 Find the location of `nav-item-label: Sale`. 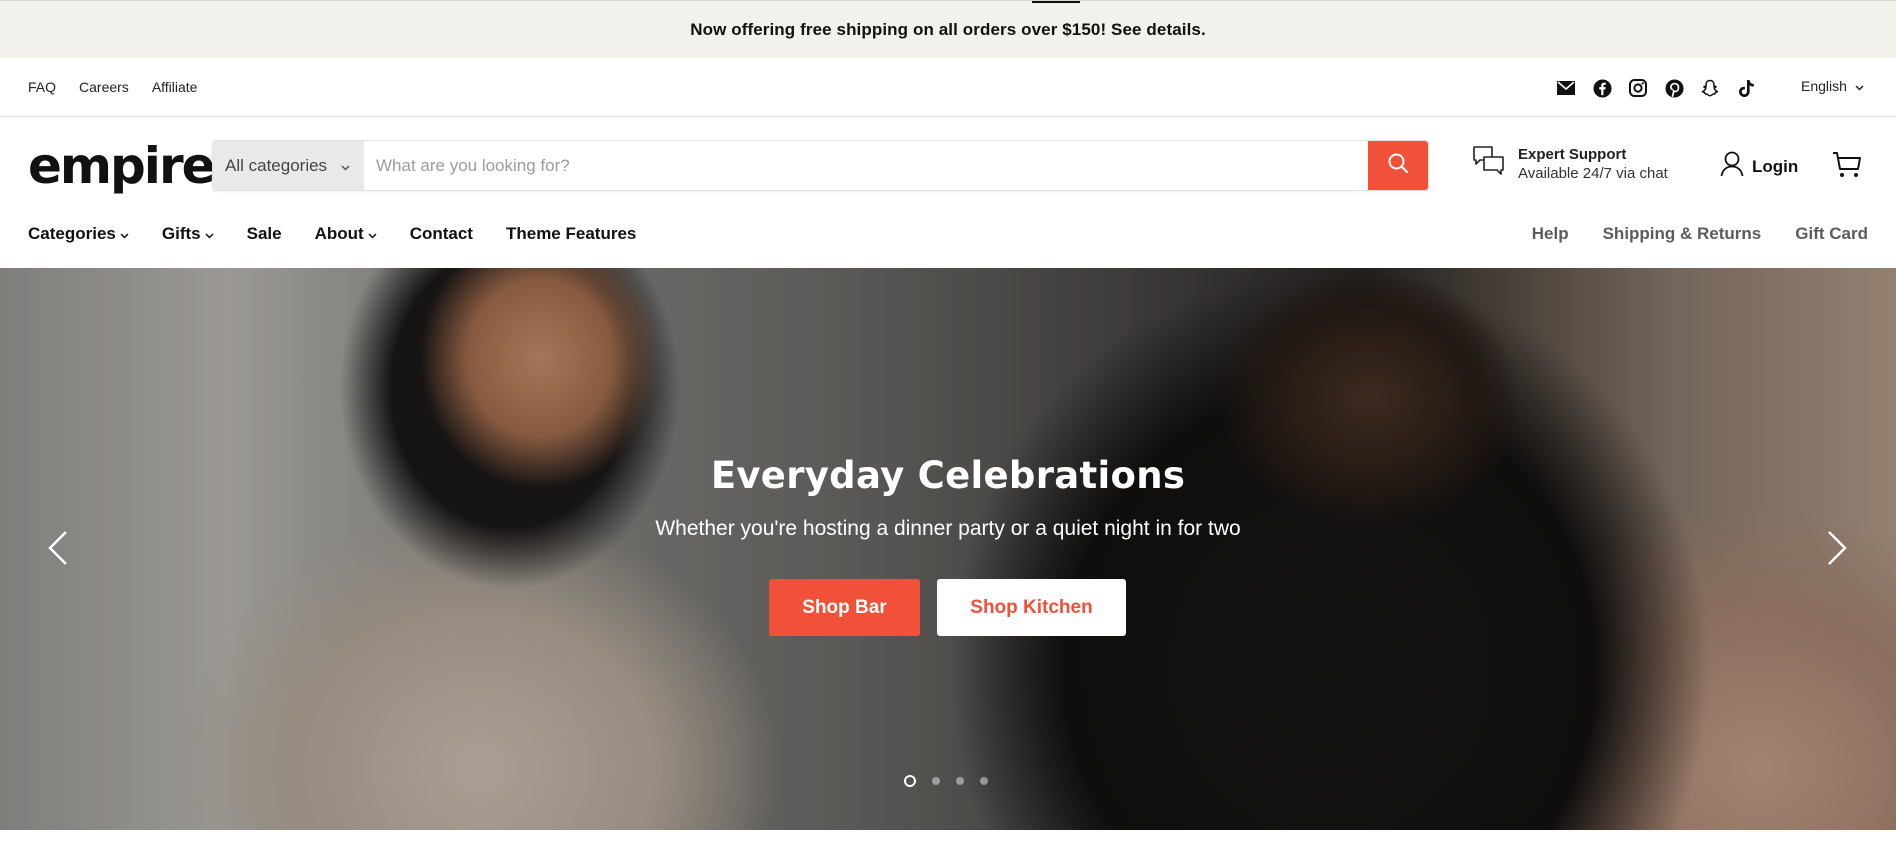

nav-item-label: Sale is located at coordinates (264, 233).